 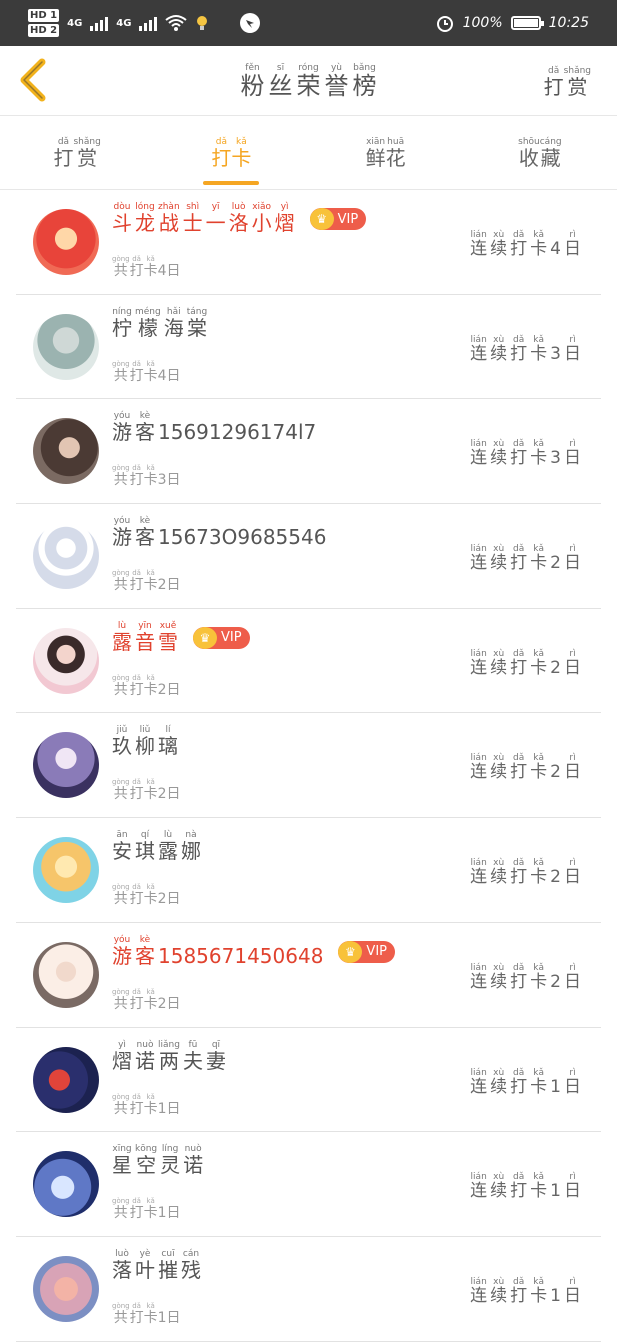 What do you see at coordinates (161, 323) in the screenshot?
I see `user-name: níng 柠 méng 檬 hǎi 海 táng 棠` at bounding box center [161, 323].